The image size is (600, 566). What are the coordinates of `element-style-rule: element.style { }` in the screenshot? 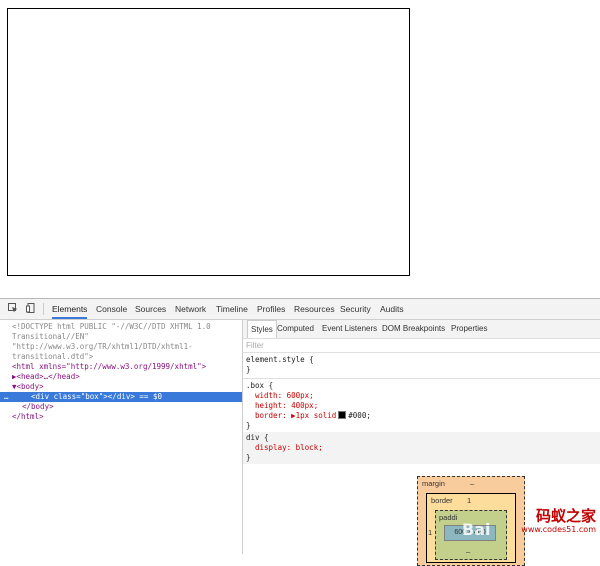 It's located at (421, 367).